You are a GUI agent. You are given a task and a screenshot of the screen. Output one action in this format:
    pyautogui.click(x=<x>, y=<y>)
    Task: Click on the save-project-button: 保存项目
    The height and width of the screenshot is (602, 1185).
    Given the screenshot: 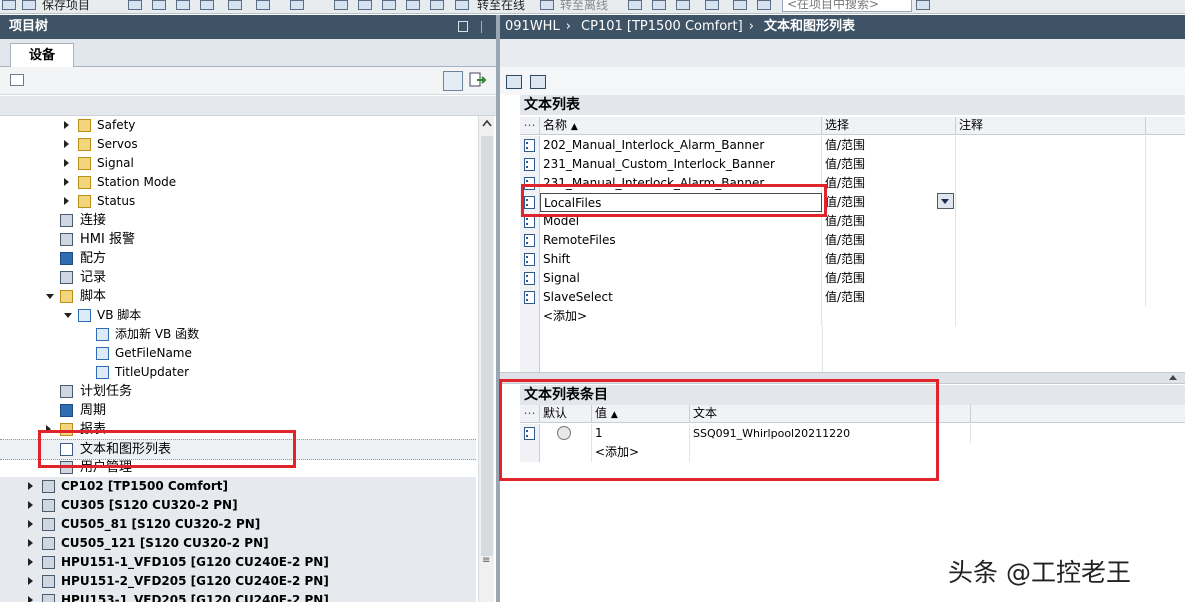 What is the action you would take?
    pyautogui.click(x=66, y=6)
    